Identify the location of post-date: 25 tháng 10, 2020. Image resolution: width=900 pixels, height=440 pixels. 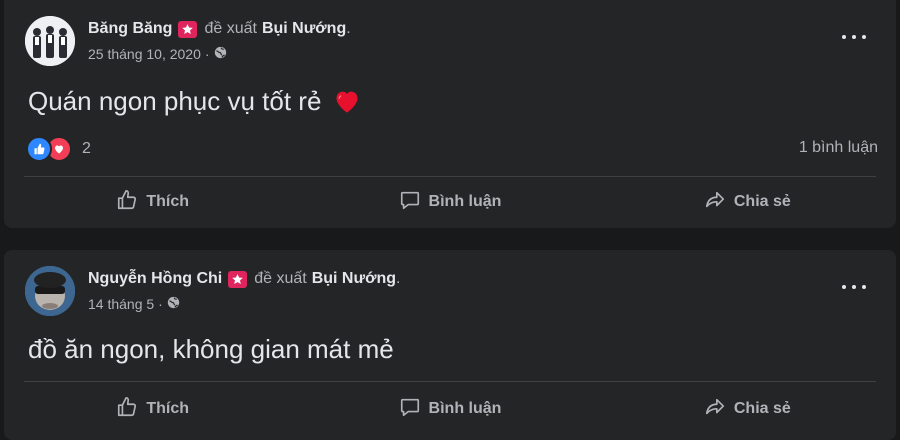
(144, 54).